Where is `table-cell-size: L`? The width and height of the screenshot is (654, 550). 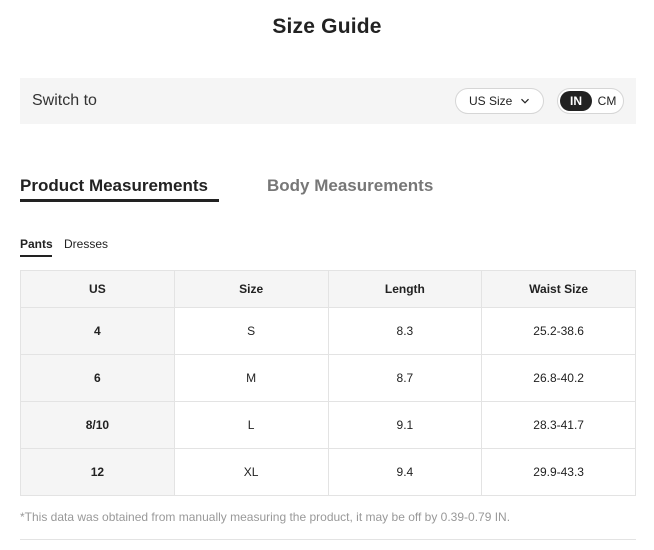
table-cell-size: L is located at coordinates (251, 425).